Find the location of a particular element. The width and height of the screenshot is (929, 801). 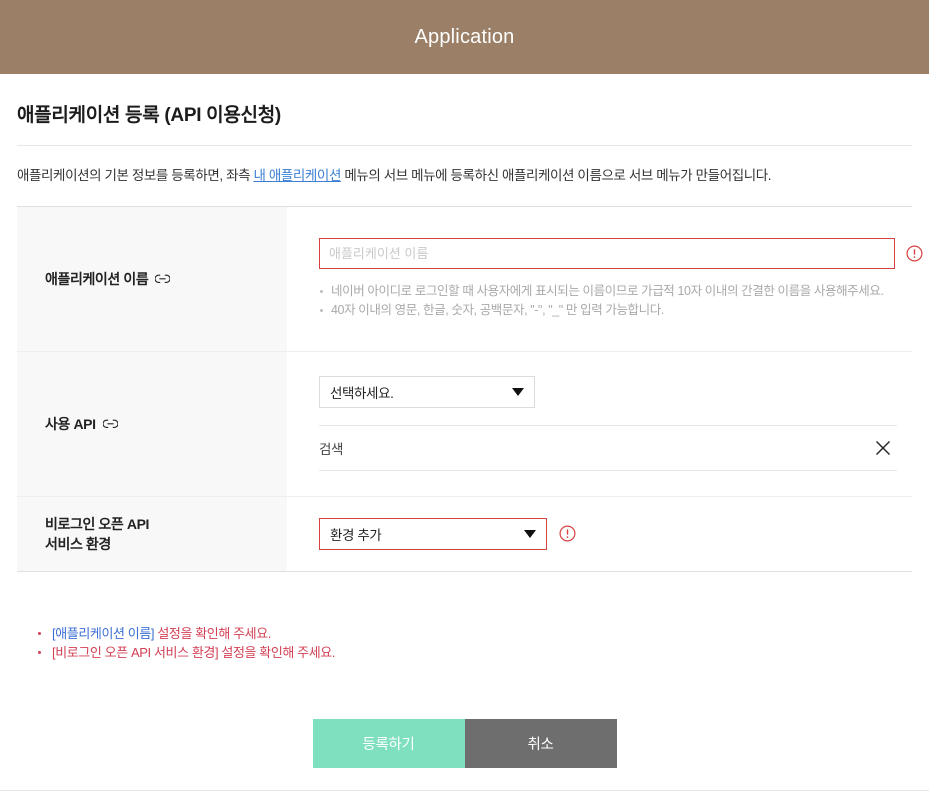

form-label-app-name-text: 애플리케이션 이름 is located at coordinates (97, 278).